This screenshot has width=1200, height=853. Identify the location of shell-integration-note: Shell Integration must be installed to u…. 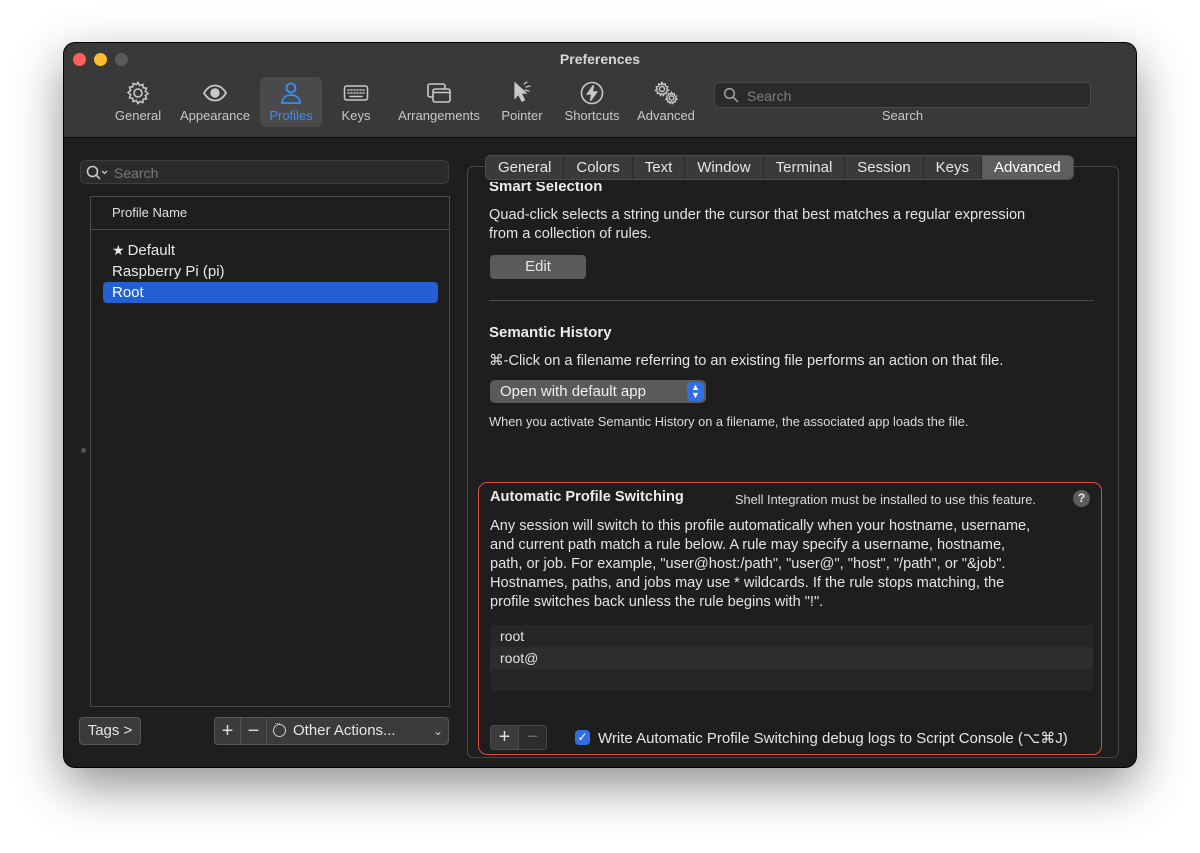
(885, 499).